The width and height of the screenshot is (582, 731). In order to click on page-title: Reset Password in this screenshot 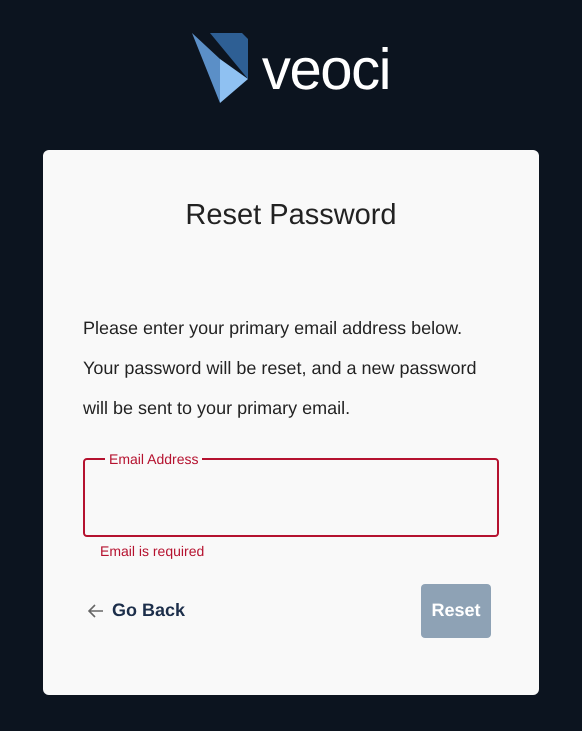, I will do `click(291, 215)`.